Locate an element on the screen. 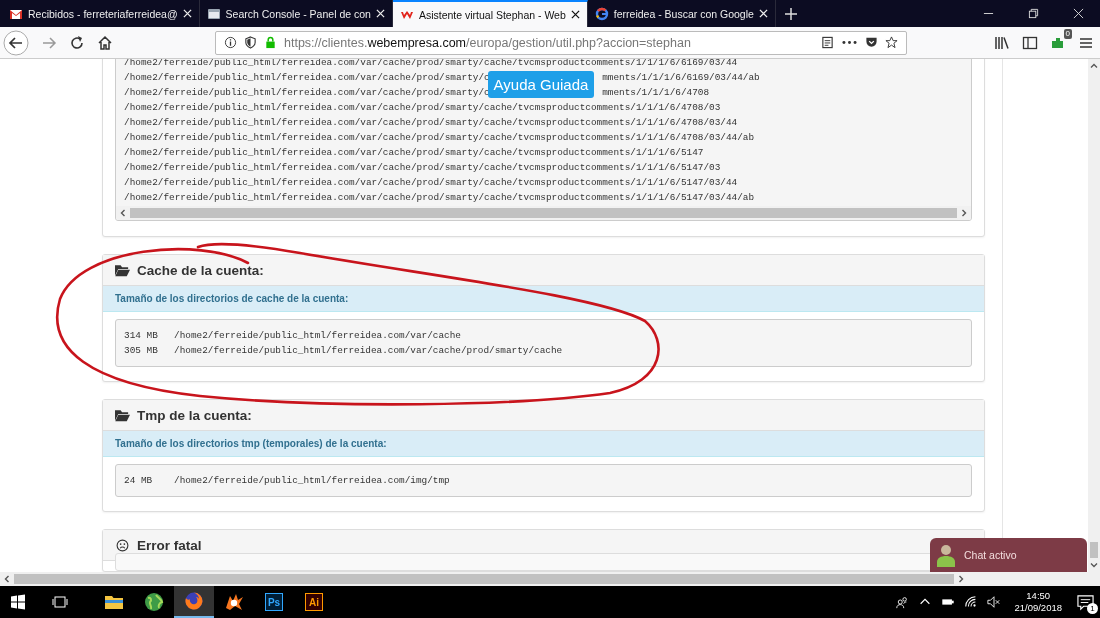 This screenshot has height=618, width=1100. fox-globe-icon is located at coordinates (194, 601).